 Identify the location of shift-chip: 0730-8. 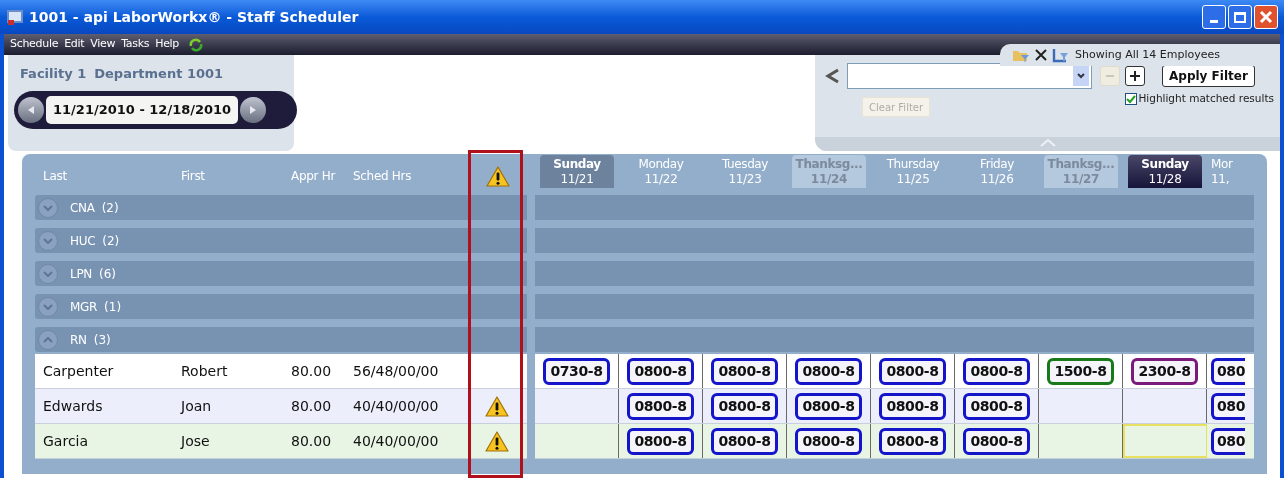
(576, 371).